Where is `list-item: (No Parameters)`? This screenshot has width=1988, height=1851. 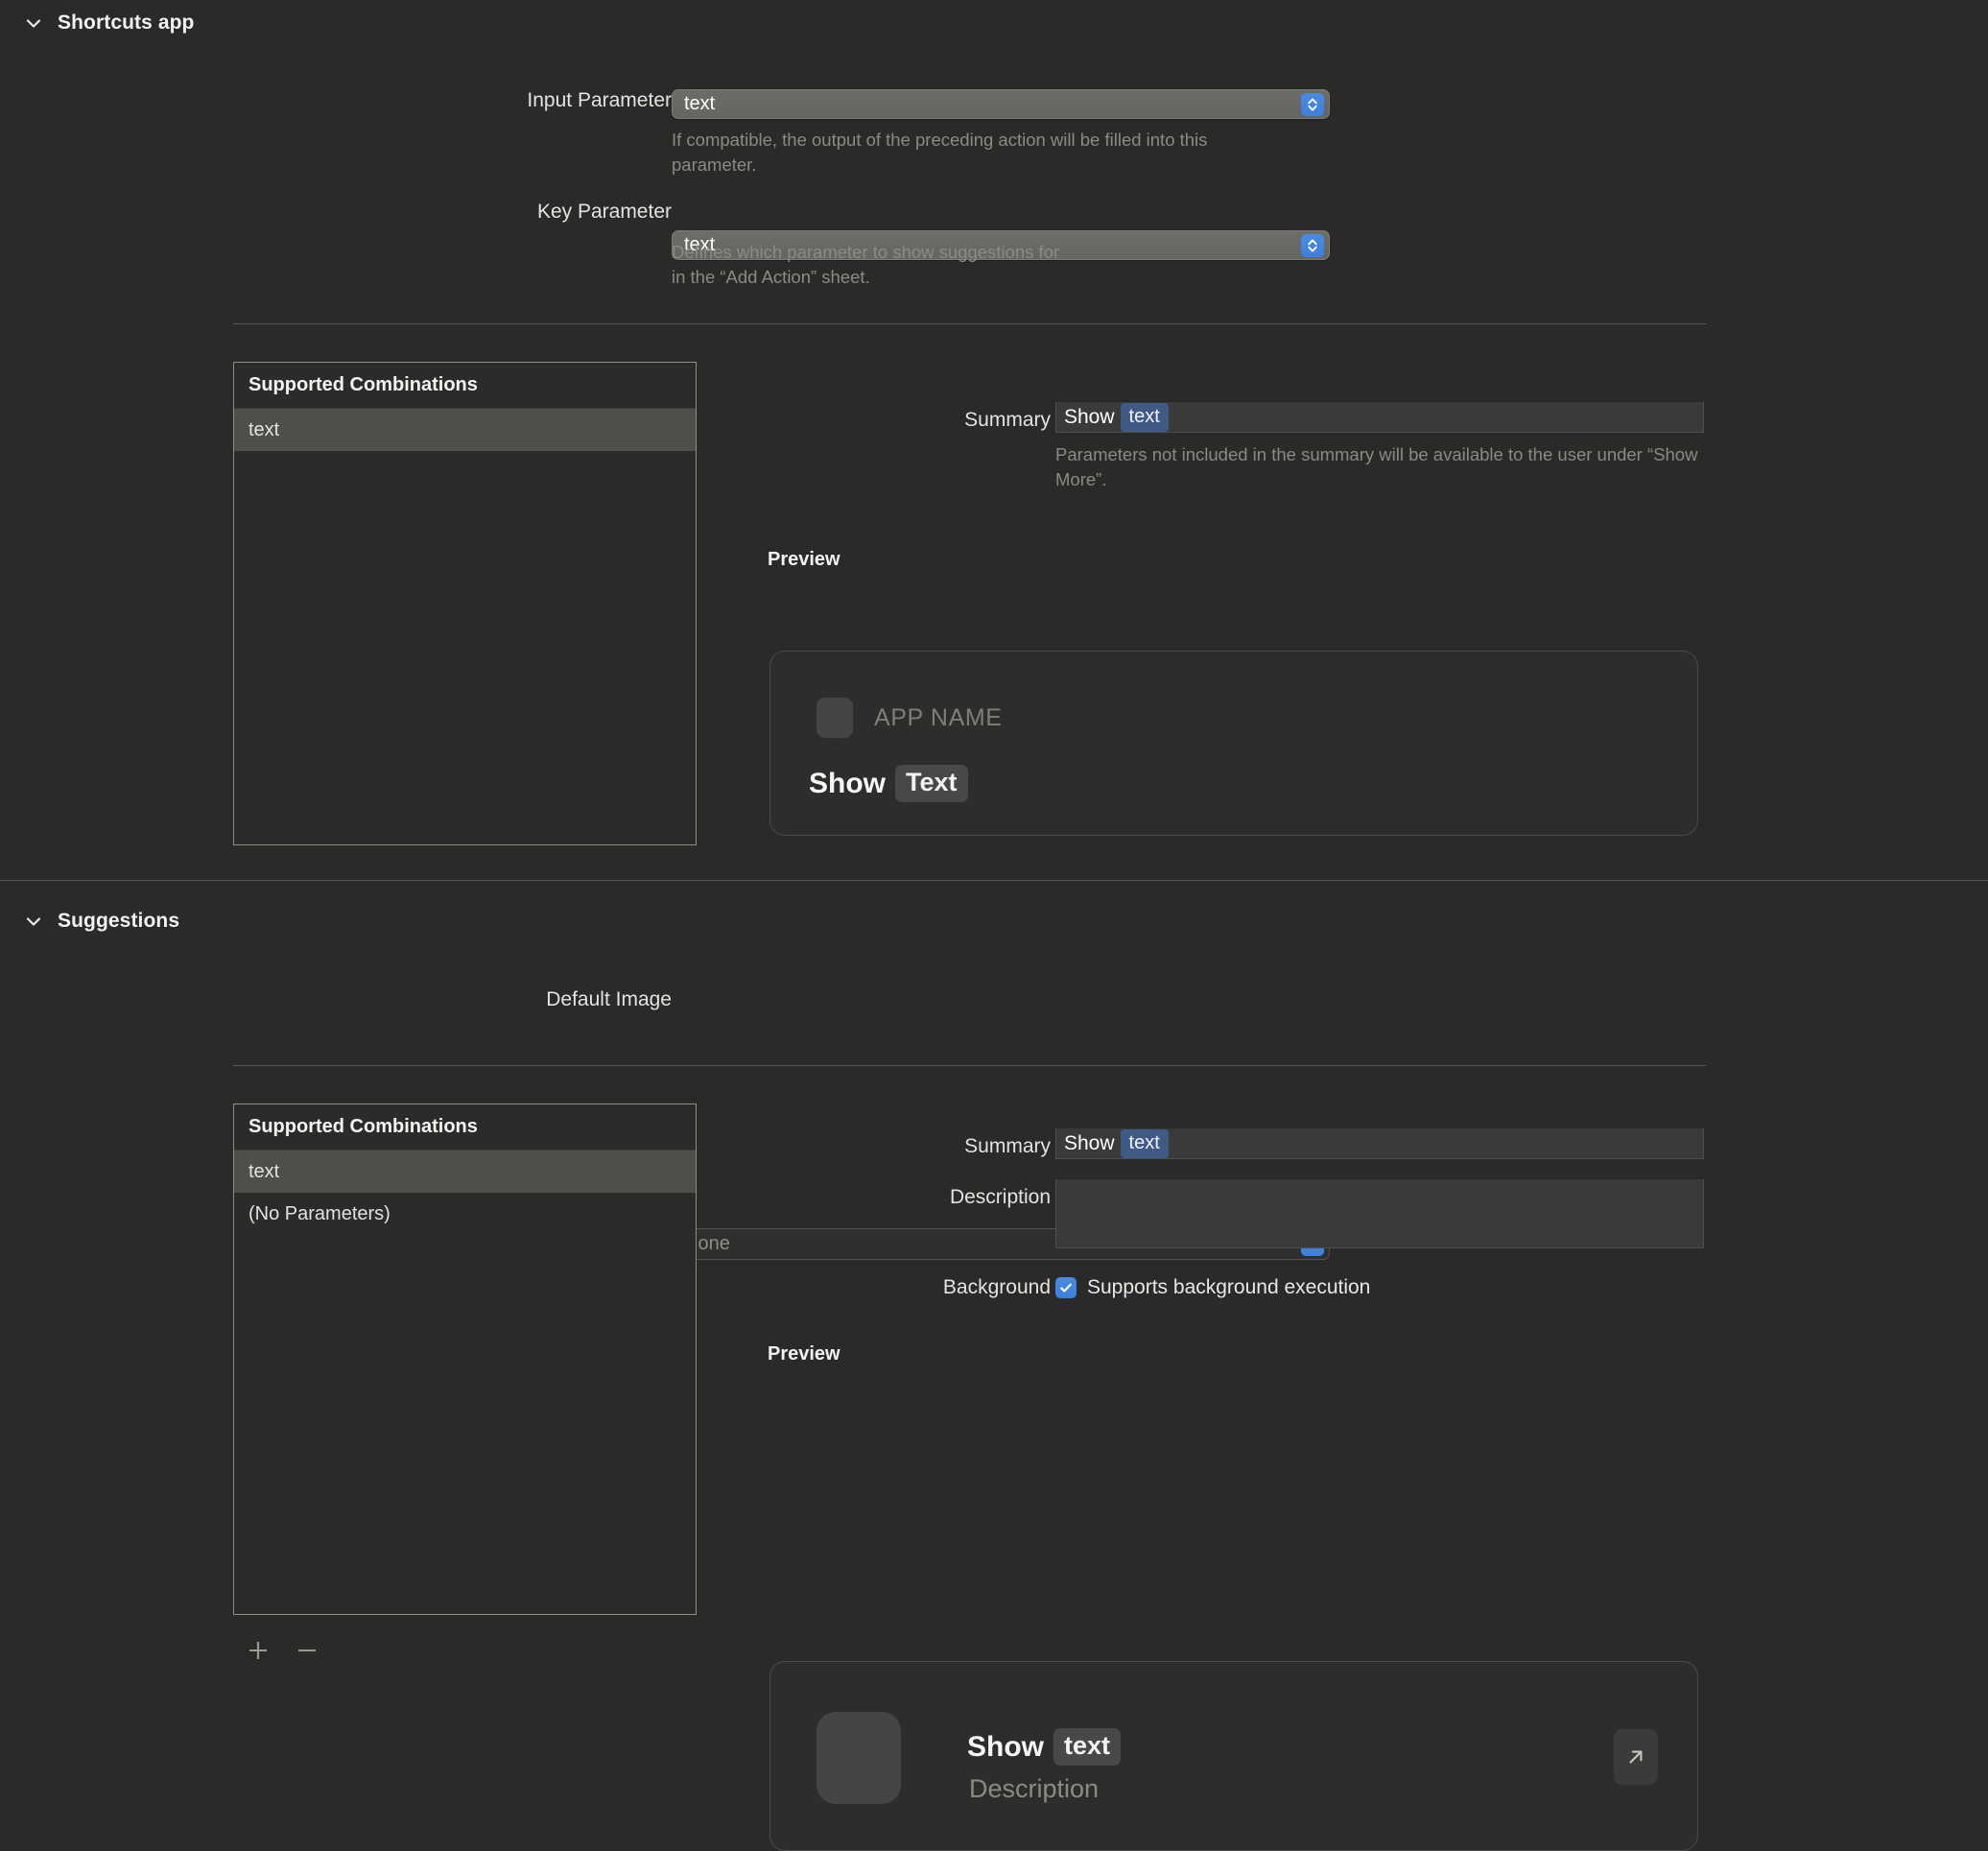 list-item: (No Parameters) is located at coordinates (465, 1214).